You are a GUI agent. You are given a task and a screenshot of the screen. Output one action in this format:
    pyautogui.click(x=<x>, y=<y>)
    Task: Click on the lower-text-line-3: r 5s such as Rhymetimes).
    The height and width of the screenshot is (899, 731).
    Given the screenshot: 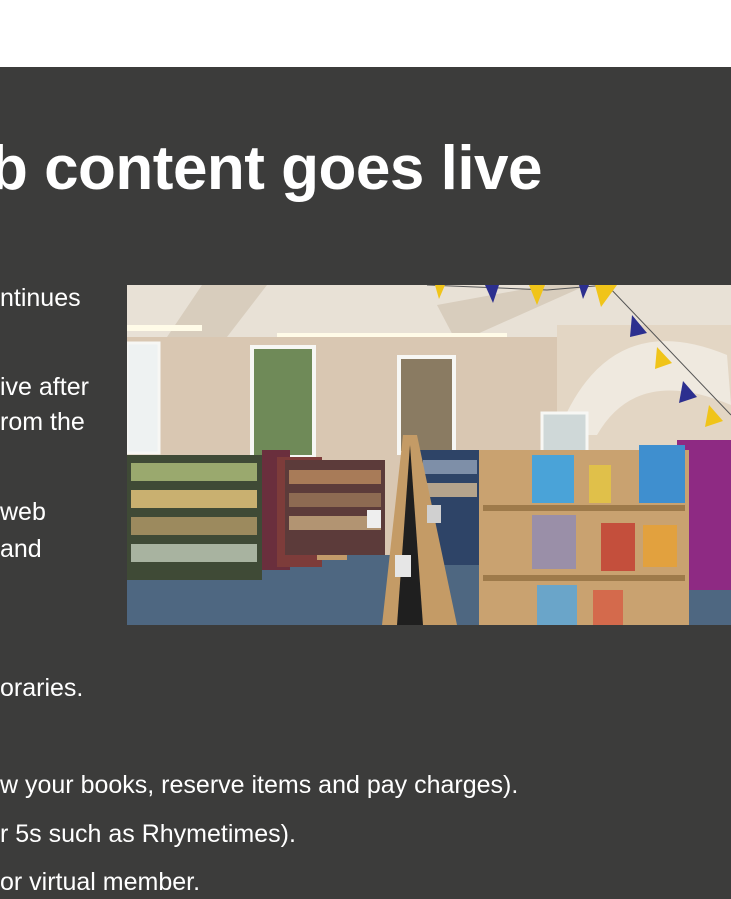 What is the action you would take?
    pyautogui.click(x=148, y=834)
    